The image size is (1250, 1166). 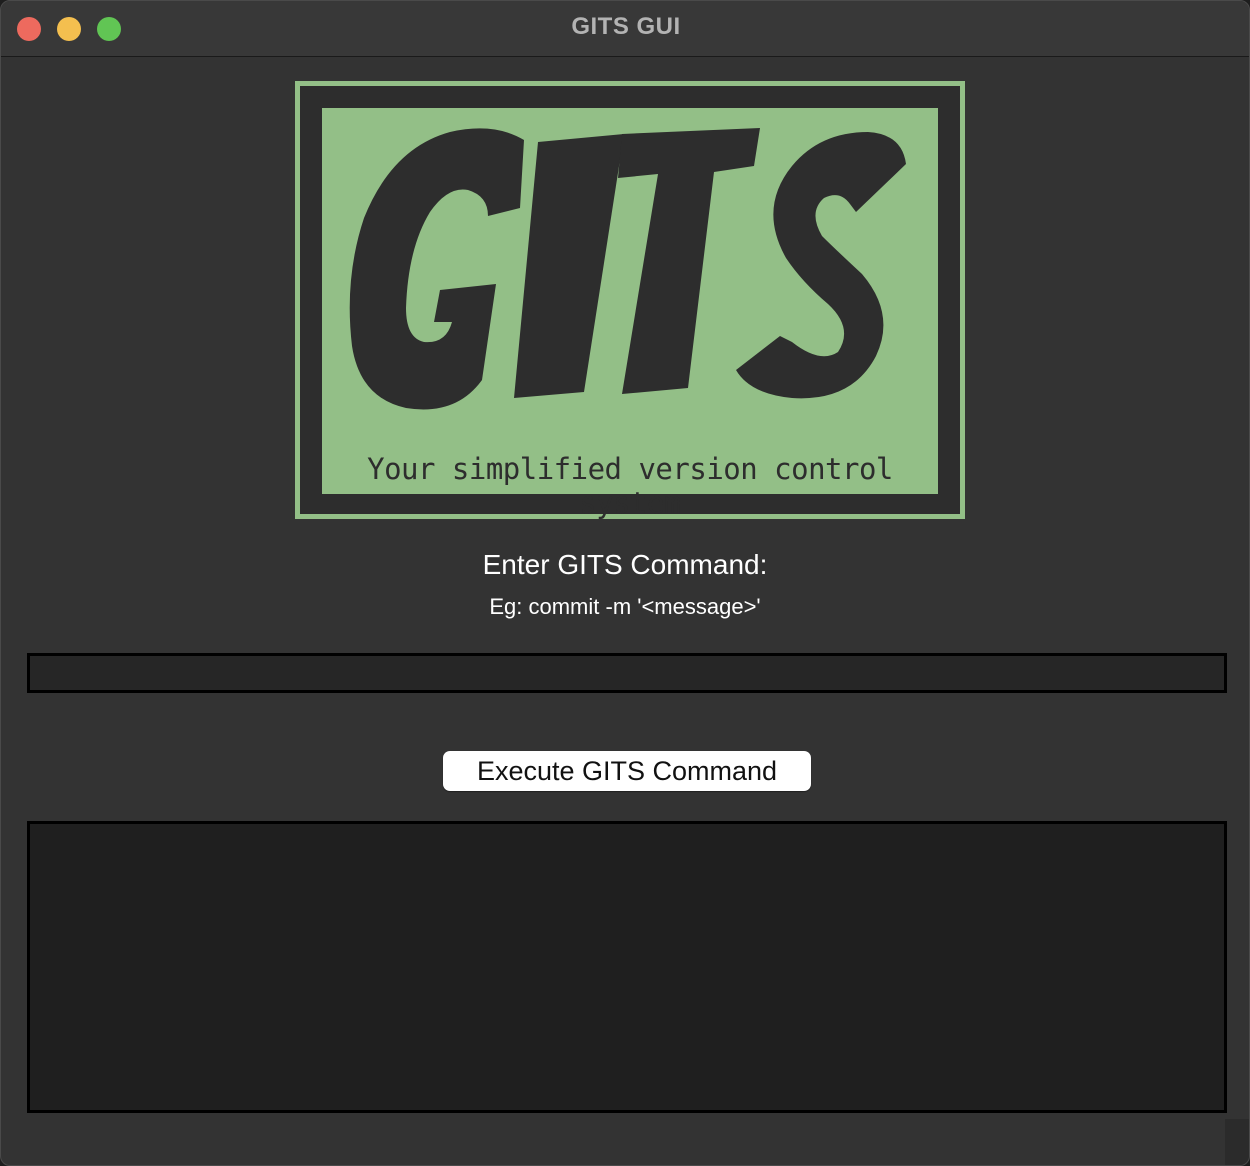 What do you see at coordinates (1237, 1142) in the screenshot?
I see `window-resize-corner` at bounding box center [1237, 1142].